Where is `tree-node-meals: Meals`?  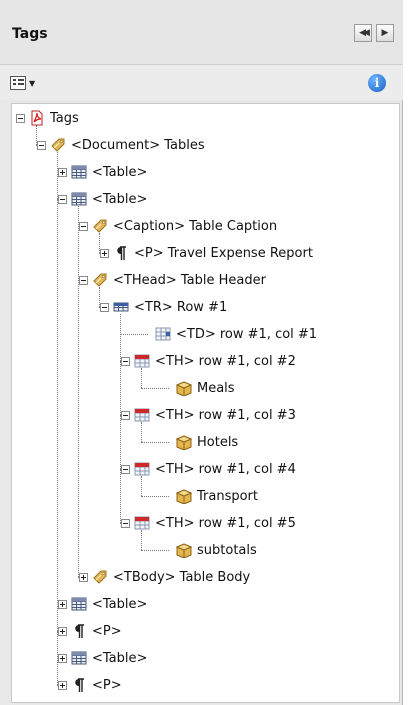
tree-node-meals: Meals is located at coordinates (188, 388).